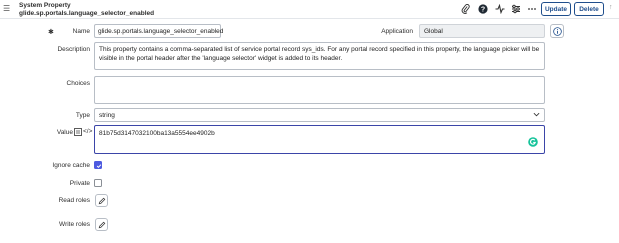  I want to click on write-roles-edit-button, so click(101, 224).